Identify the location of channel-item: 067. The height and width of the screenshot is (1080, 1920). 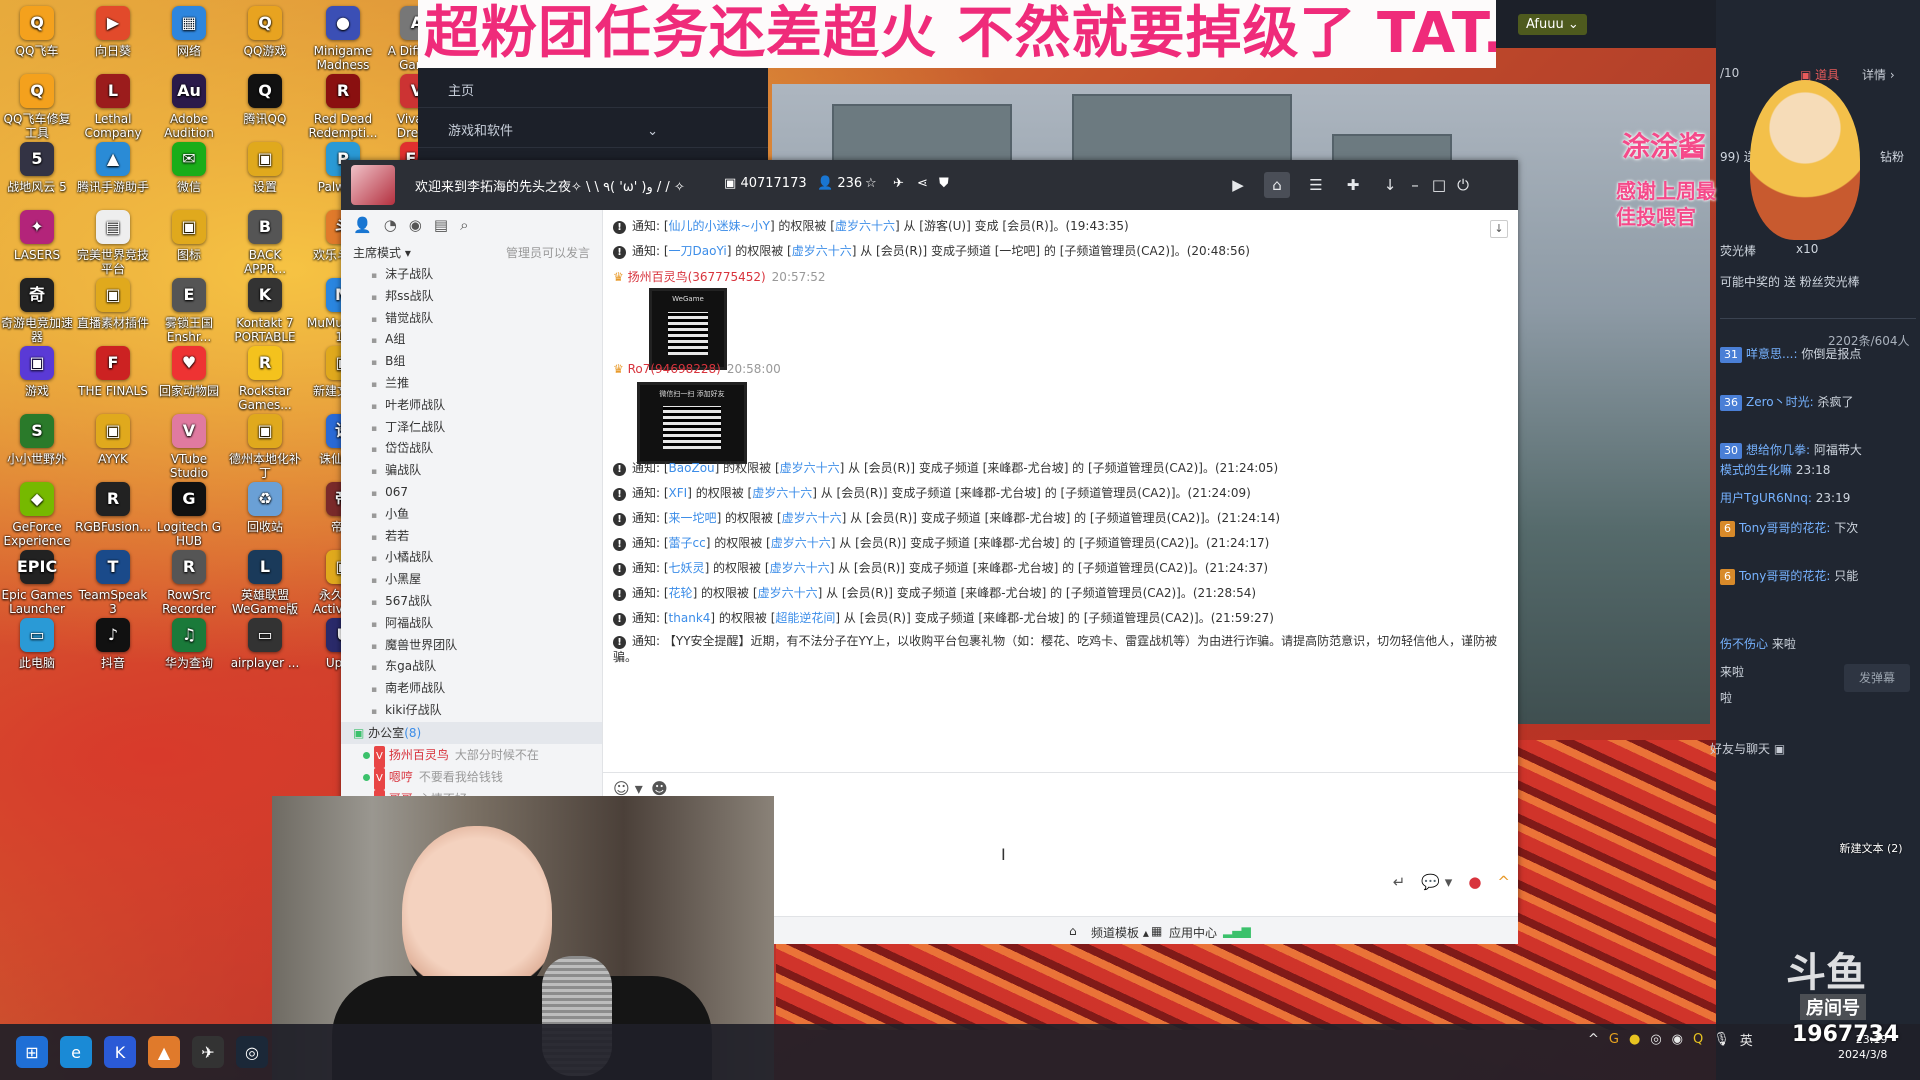
(471, 493).